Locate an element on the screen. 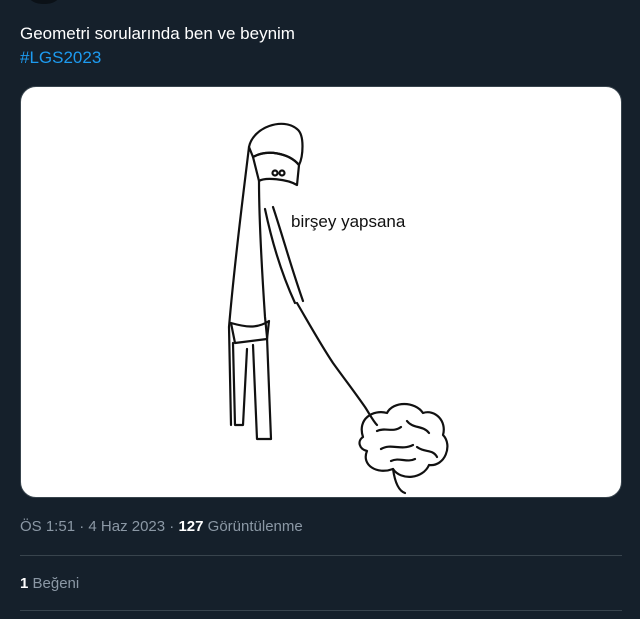 Image resolution: width=640 pixels, height=619 pixels. meme-caption: birşey yapsana is located at coordinates (348, 221).